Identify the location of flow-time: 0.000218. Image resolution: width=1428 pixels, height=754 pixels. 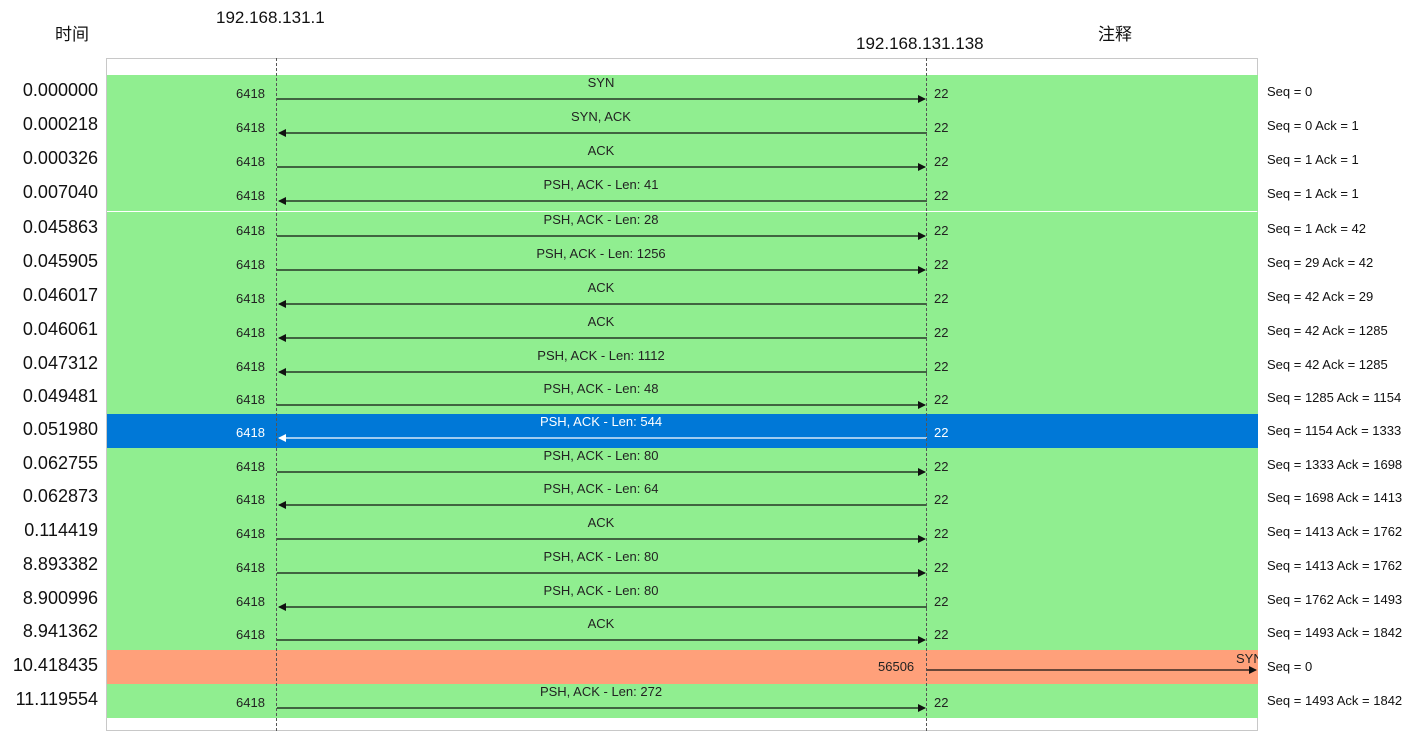
(60, 124).